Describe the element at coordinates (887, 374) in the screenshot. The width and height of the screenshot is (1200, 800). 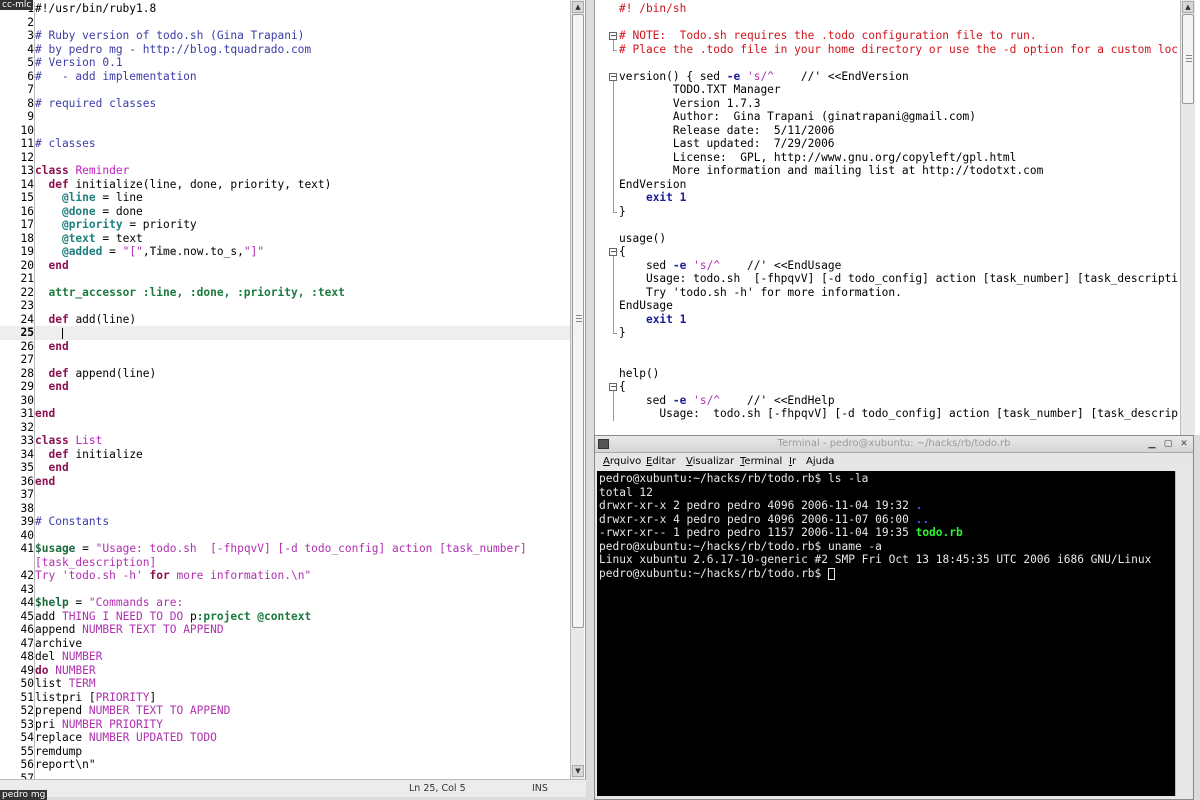
I see `shell-code-line: help()` at that location.